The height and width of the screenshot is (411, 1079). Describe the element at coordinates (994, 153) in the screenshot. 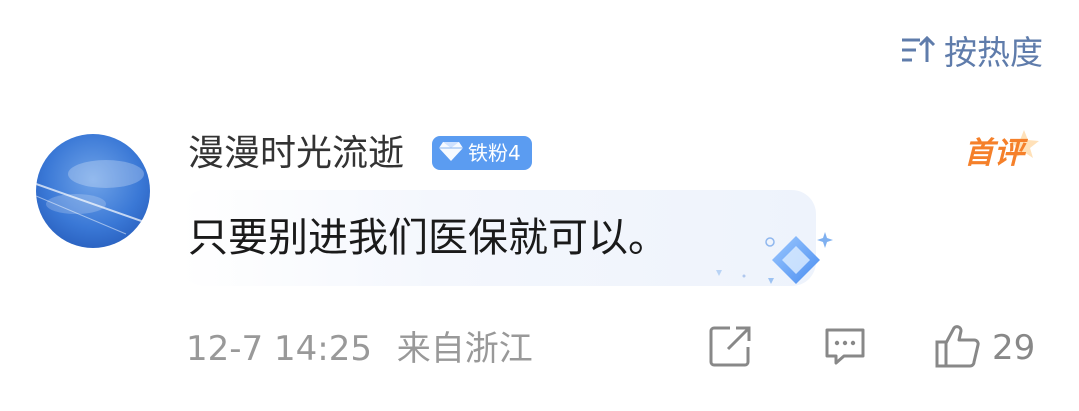

I see `first-comment-label: 首评` at that location.